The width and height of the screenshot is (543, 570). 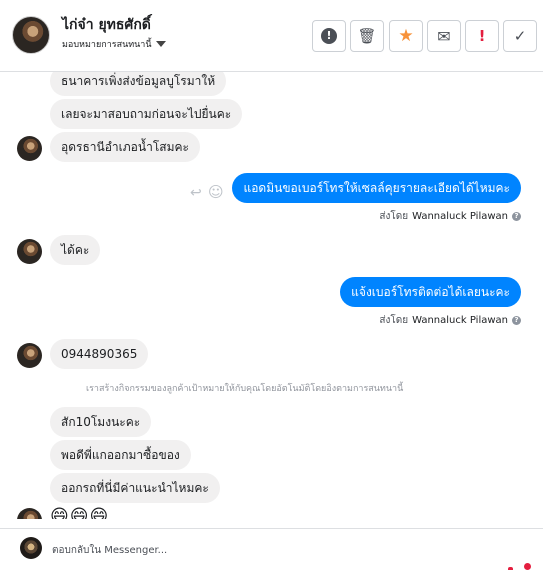 I want to click on trash-icon: 🗑, so click(x=367, y=36).